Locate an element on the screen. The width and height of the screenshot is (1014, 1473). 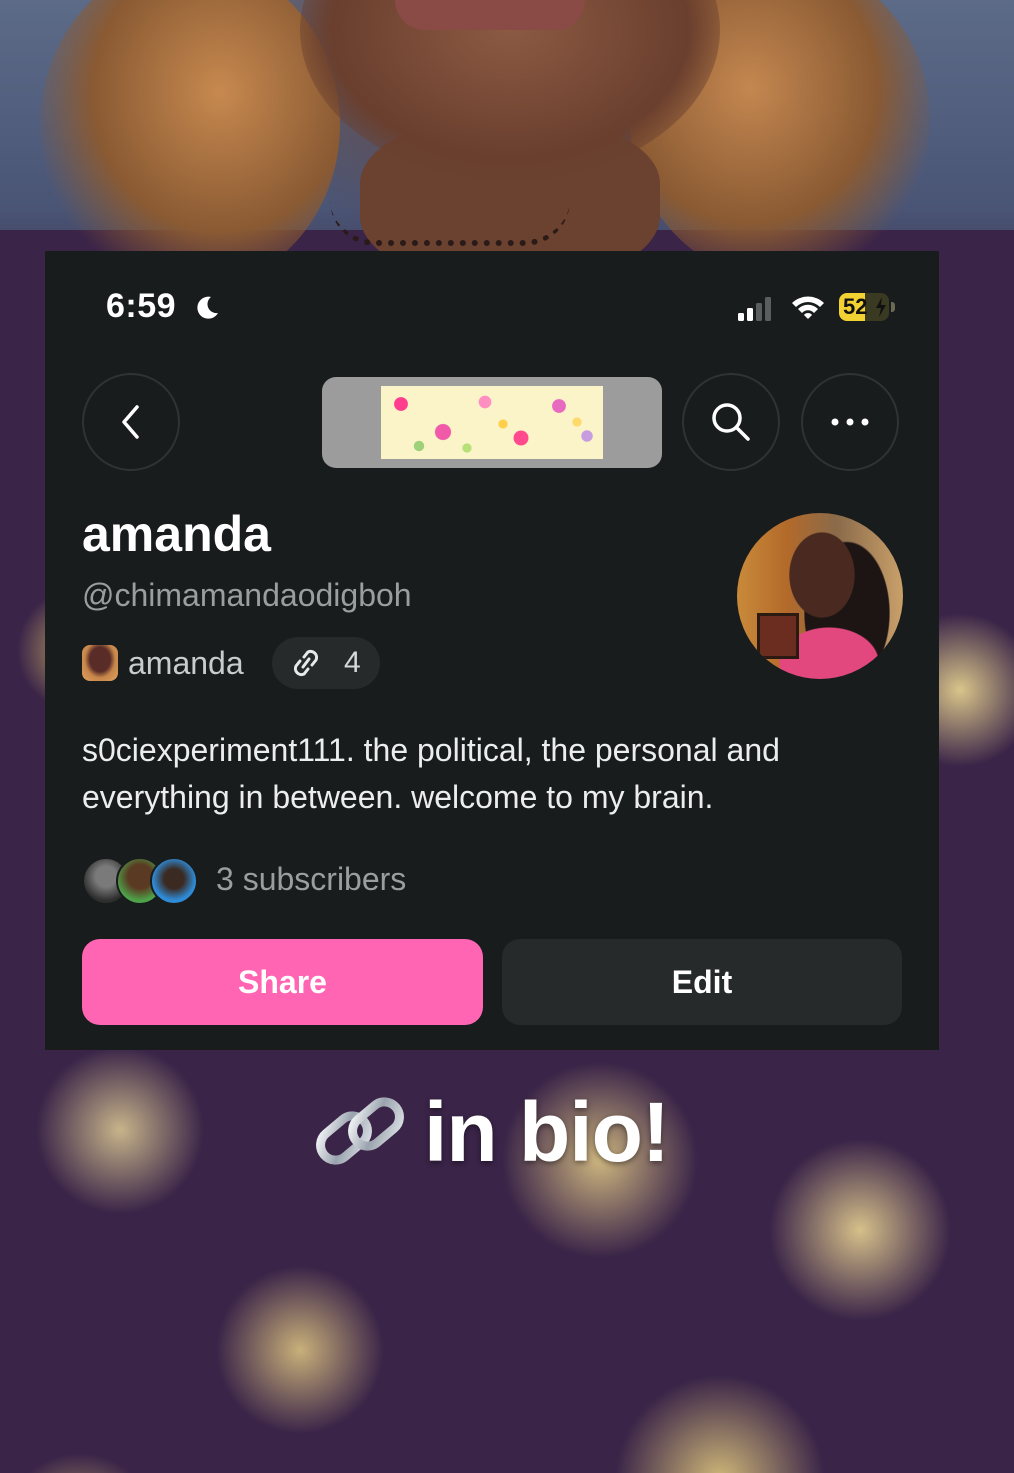
charging-bolt-icon is located at coordinates (881, 307).